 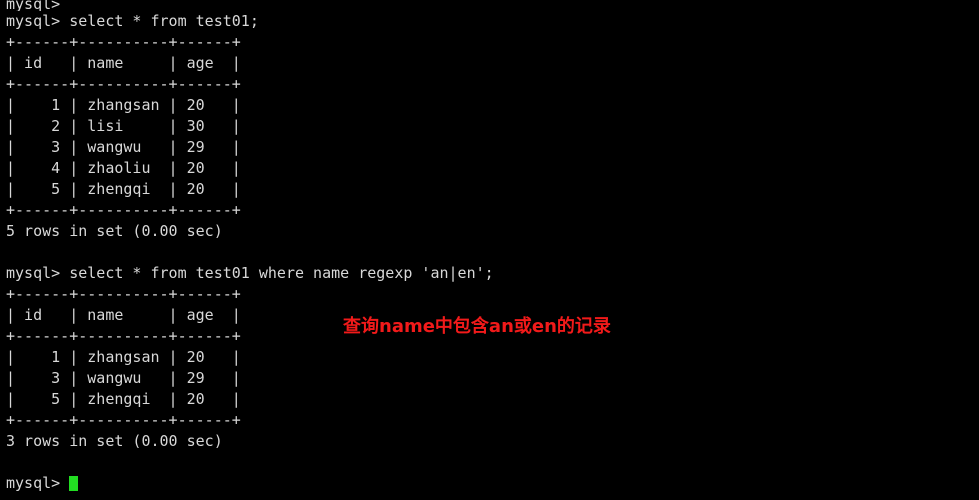 What do you see at coordinates (74, 483) in the screenshot?
I see `cursor-block` at bounding box center [74, 483].